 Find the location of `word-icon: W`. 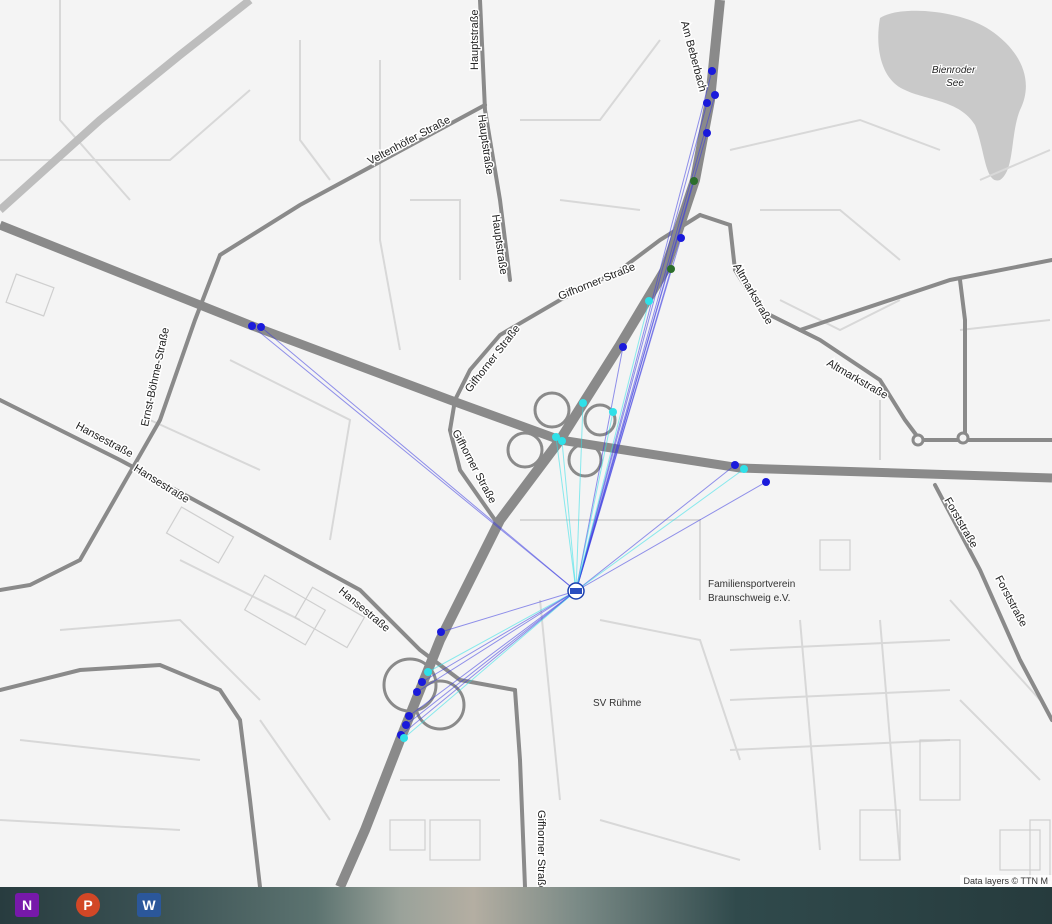

word-icon: W is located at coordinates (149, 905).